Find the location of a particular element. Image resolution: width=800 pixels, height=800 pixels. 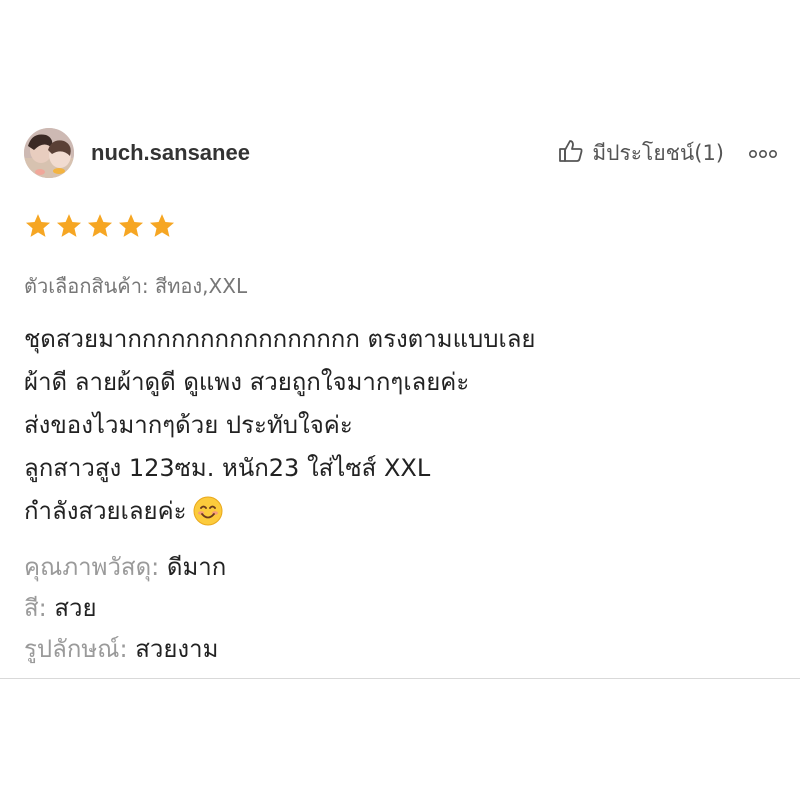

attribute-value: สวย is located at coordinates (75, 608).